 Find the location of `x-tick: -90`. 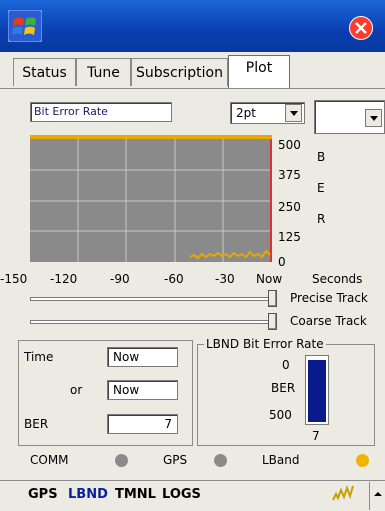

x-tick: -90 is located at coordinates (120, 279).